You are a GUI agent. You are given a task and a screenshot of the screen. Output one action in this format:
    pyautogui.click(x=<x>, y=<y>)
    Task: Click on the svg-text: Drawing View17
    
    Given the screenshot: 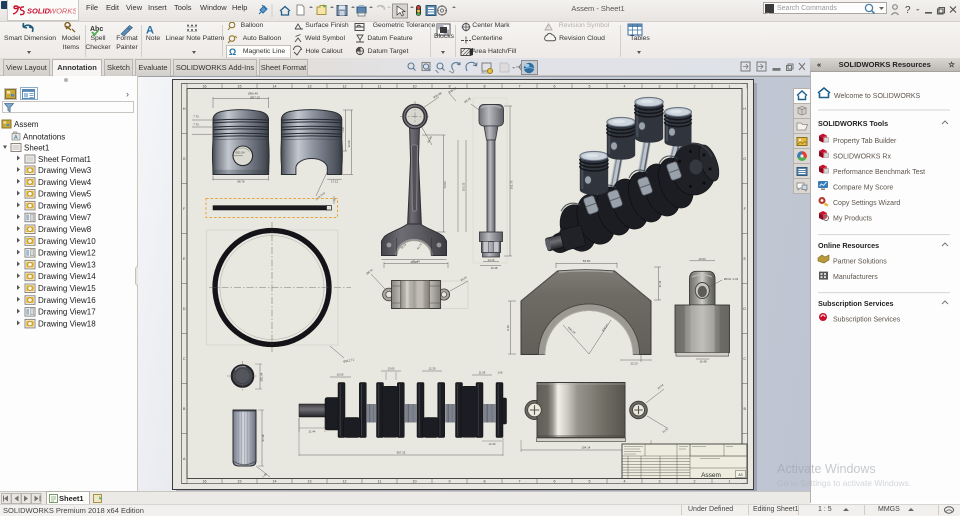 What is the action you would take?
    pyautogui.click(x=67, y=312)
    